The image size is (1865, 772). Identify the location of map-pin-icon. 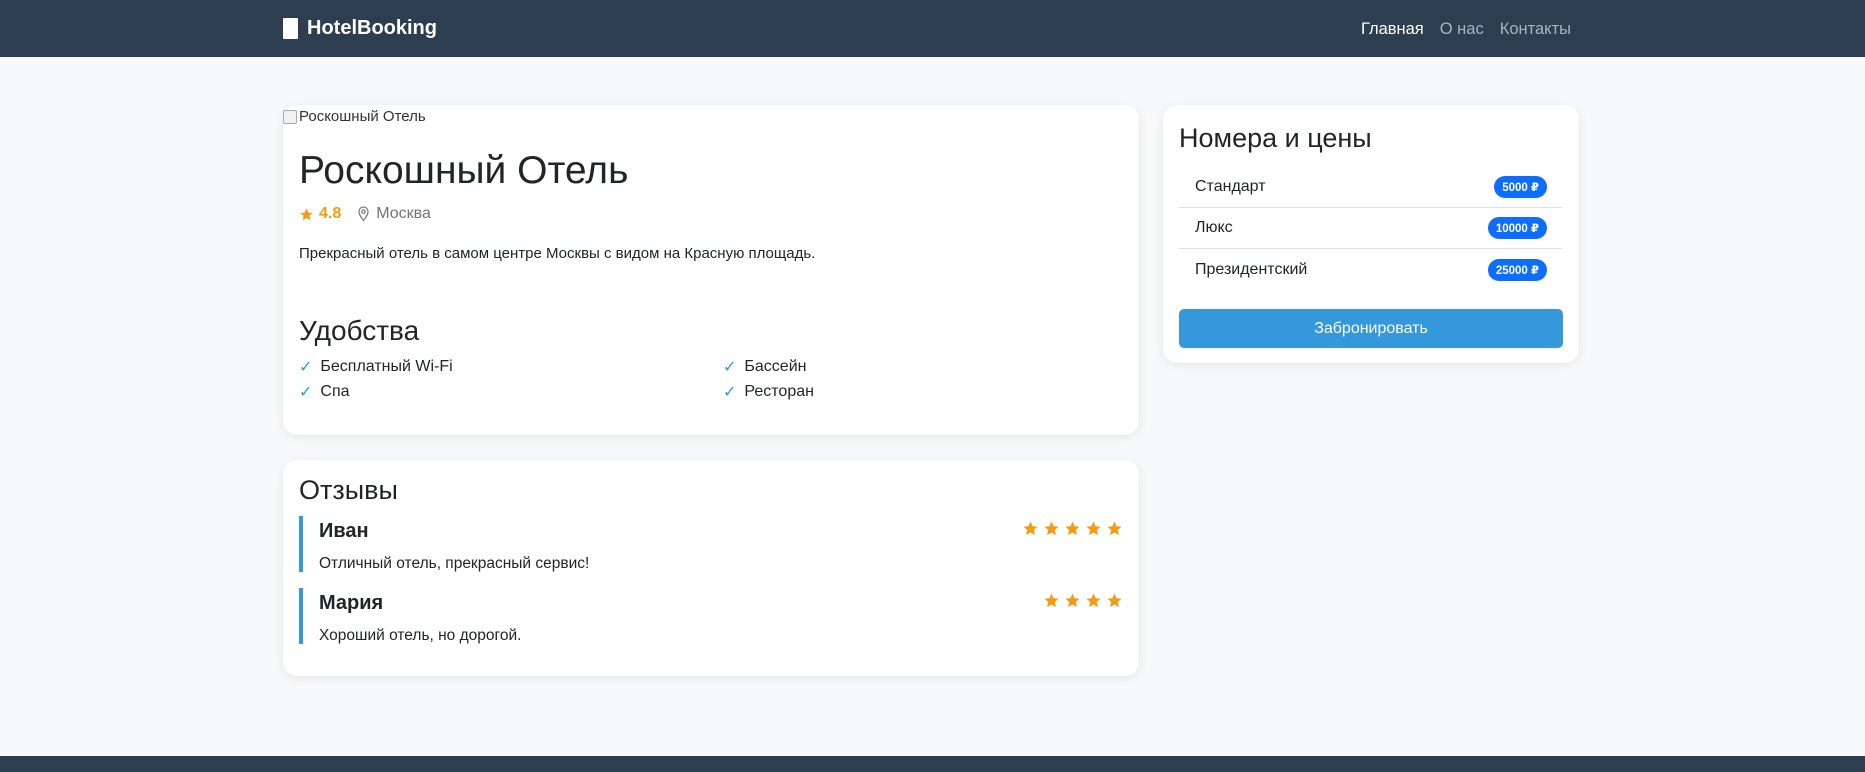
(363, 214).